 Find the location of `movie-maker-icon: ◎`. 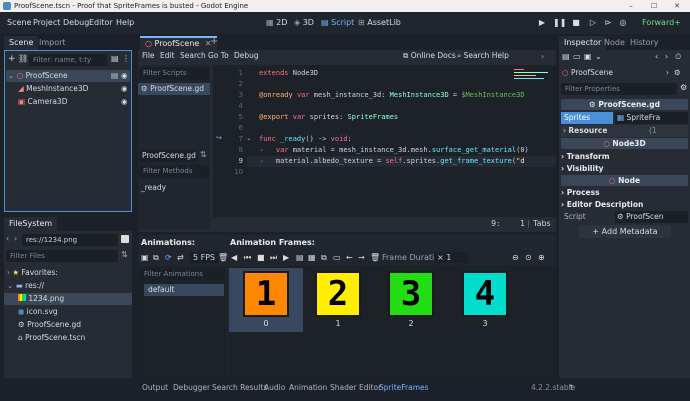

movie-maker-icon: ◎ is located at coordinates (623, 23).